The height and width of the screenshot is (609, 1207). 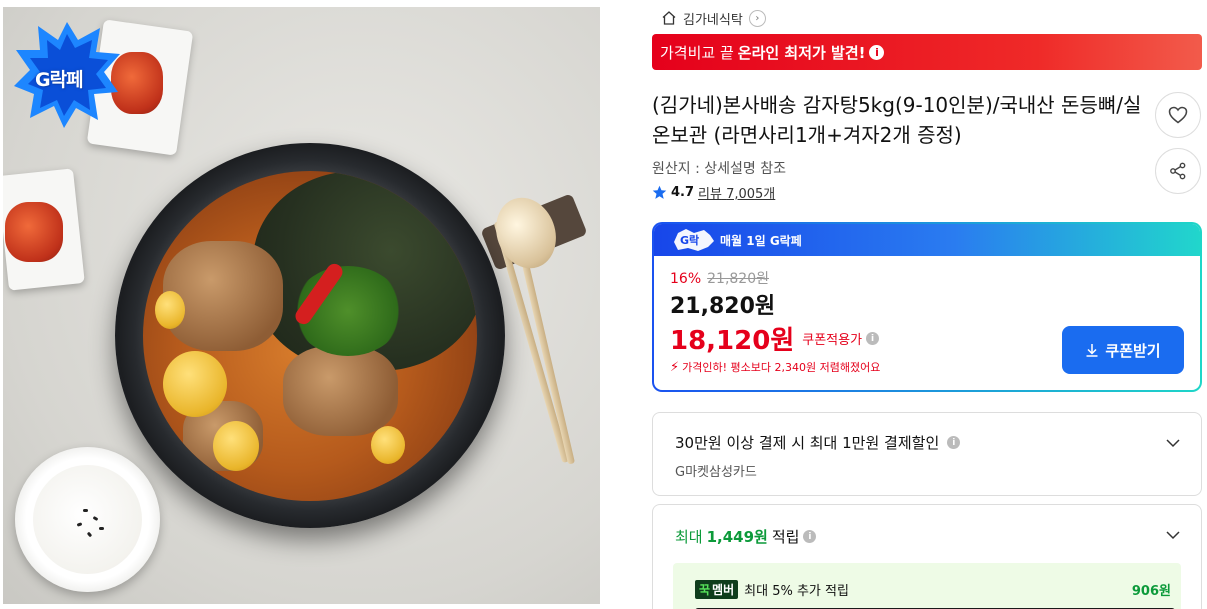 I want to click on review-count: 7,005개, so click(x=751, y=194).